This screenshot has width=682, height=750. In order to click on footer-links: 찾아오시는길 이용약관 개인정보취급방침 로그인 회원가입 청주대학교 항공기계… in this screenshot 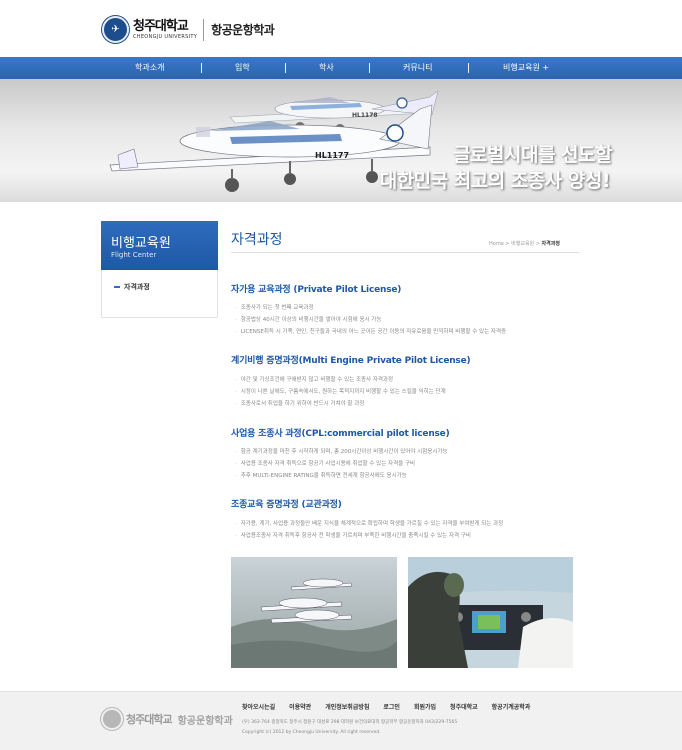, I will do `click(386, 706)`.